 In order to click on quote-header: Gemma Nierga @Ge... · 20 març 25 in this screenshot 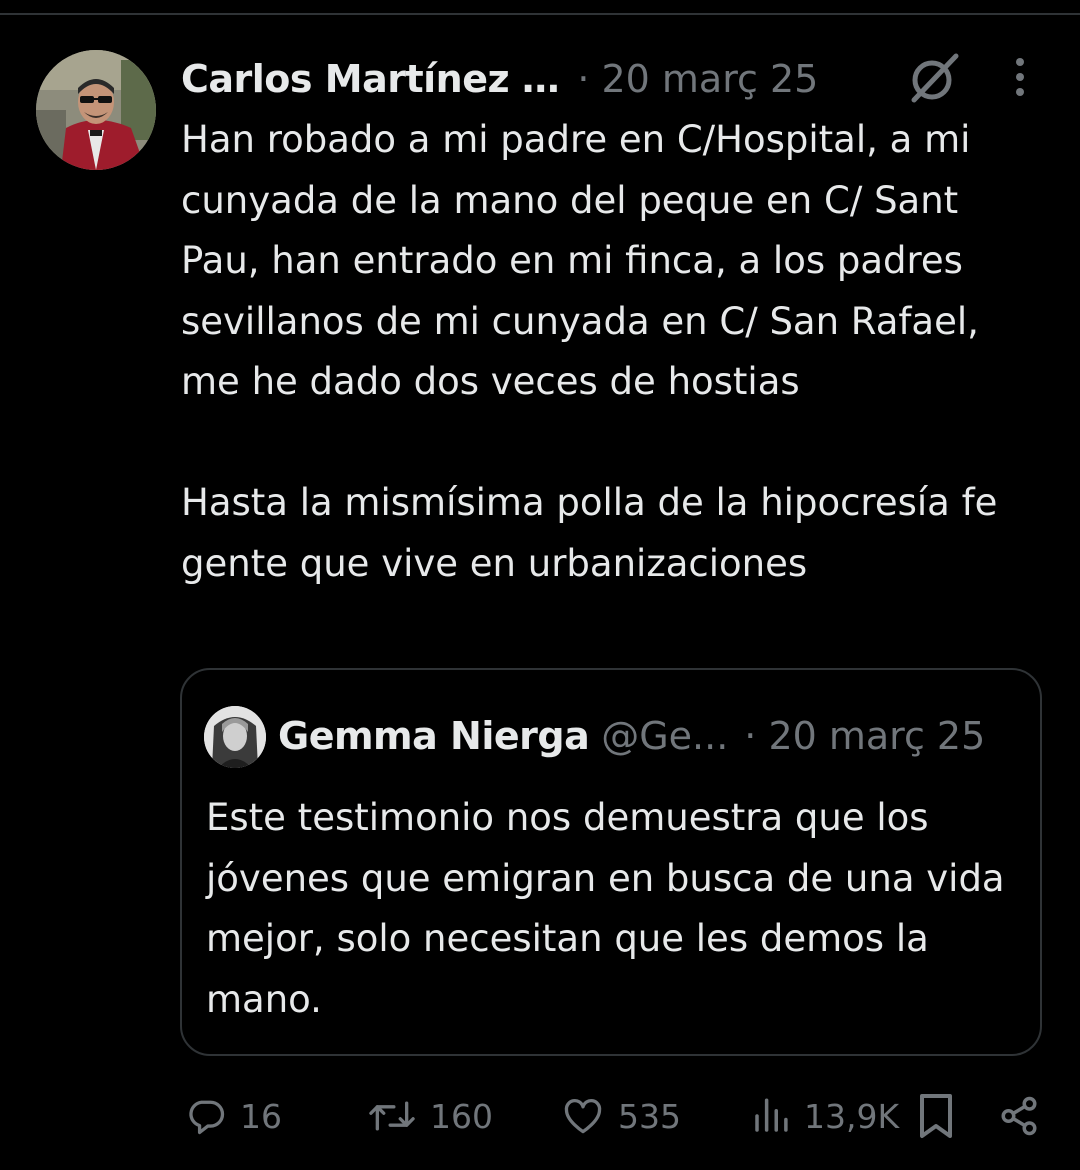, I will do `click(631, 736)`.